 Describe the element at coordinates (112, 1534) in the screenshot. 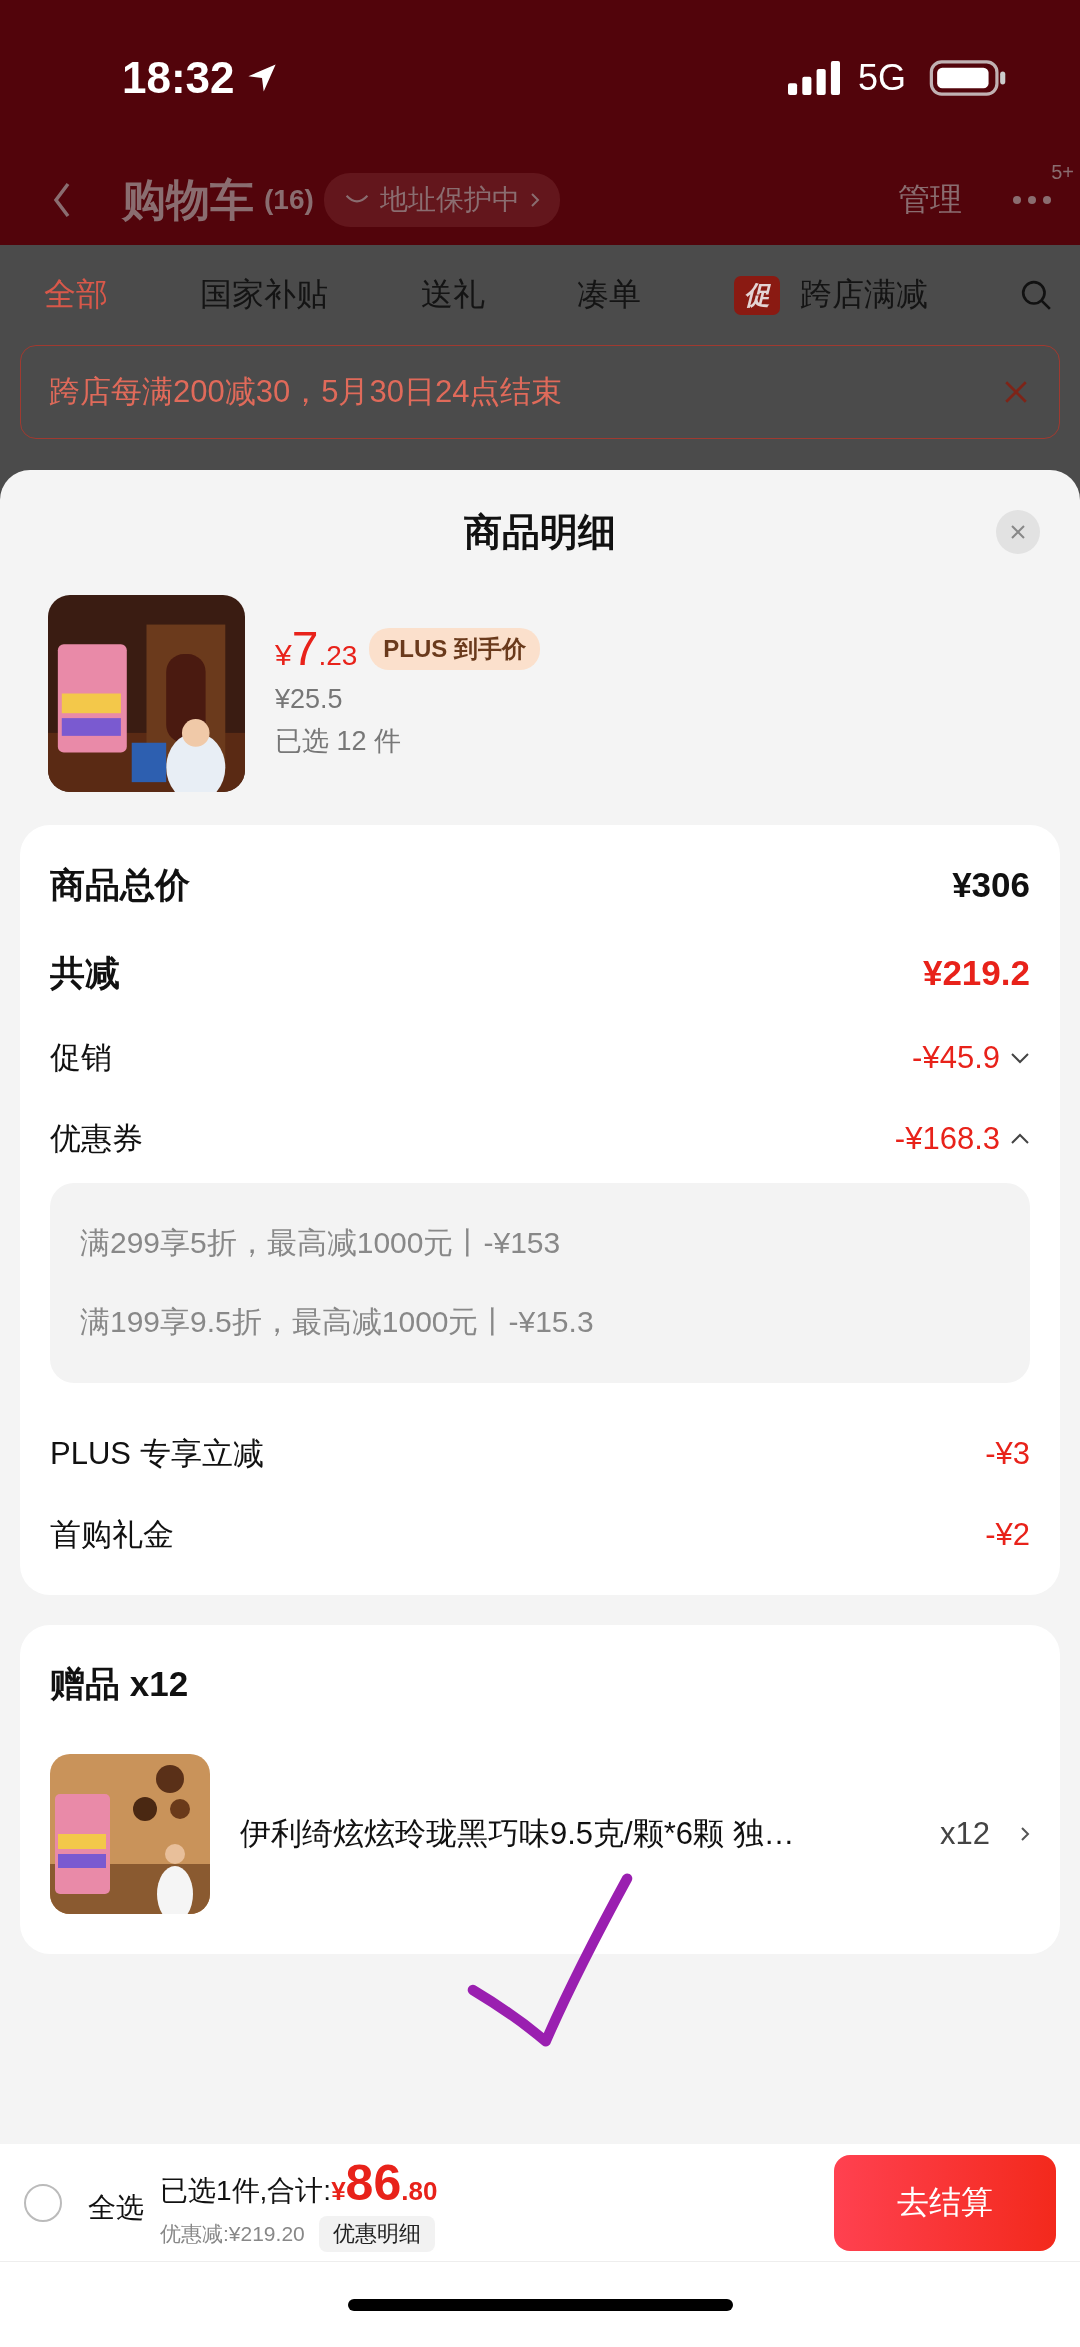

I see `summary-label: 首购礼金` at that location.